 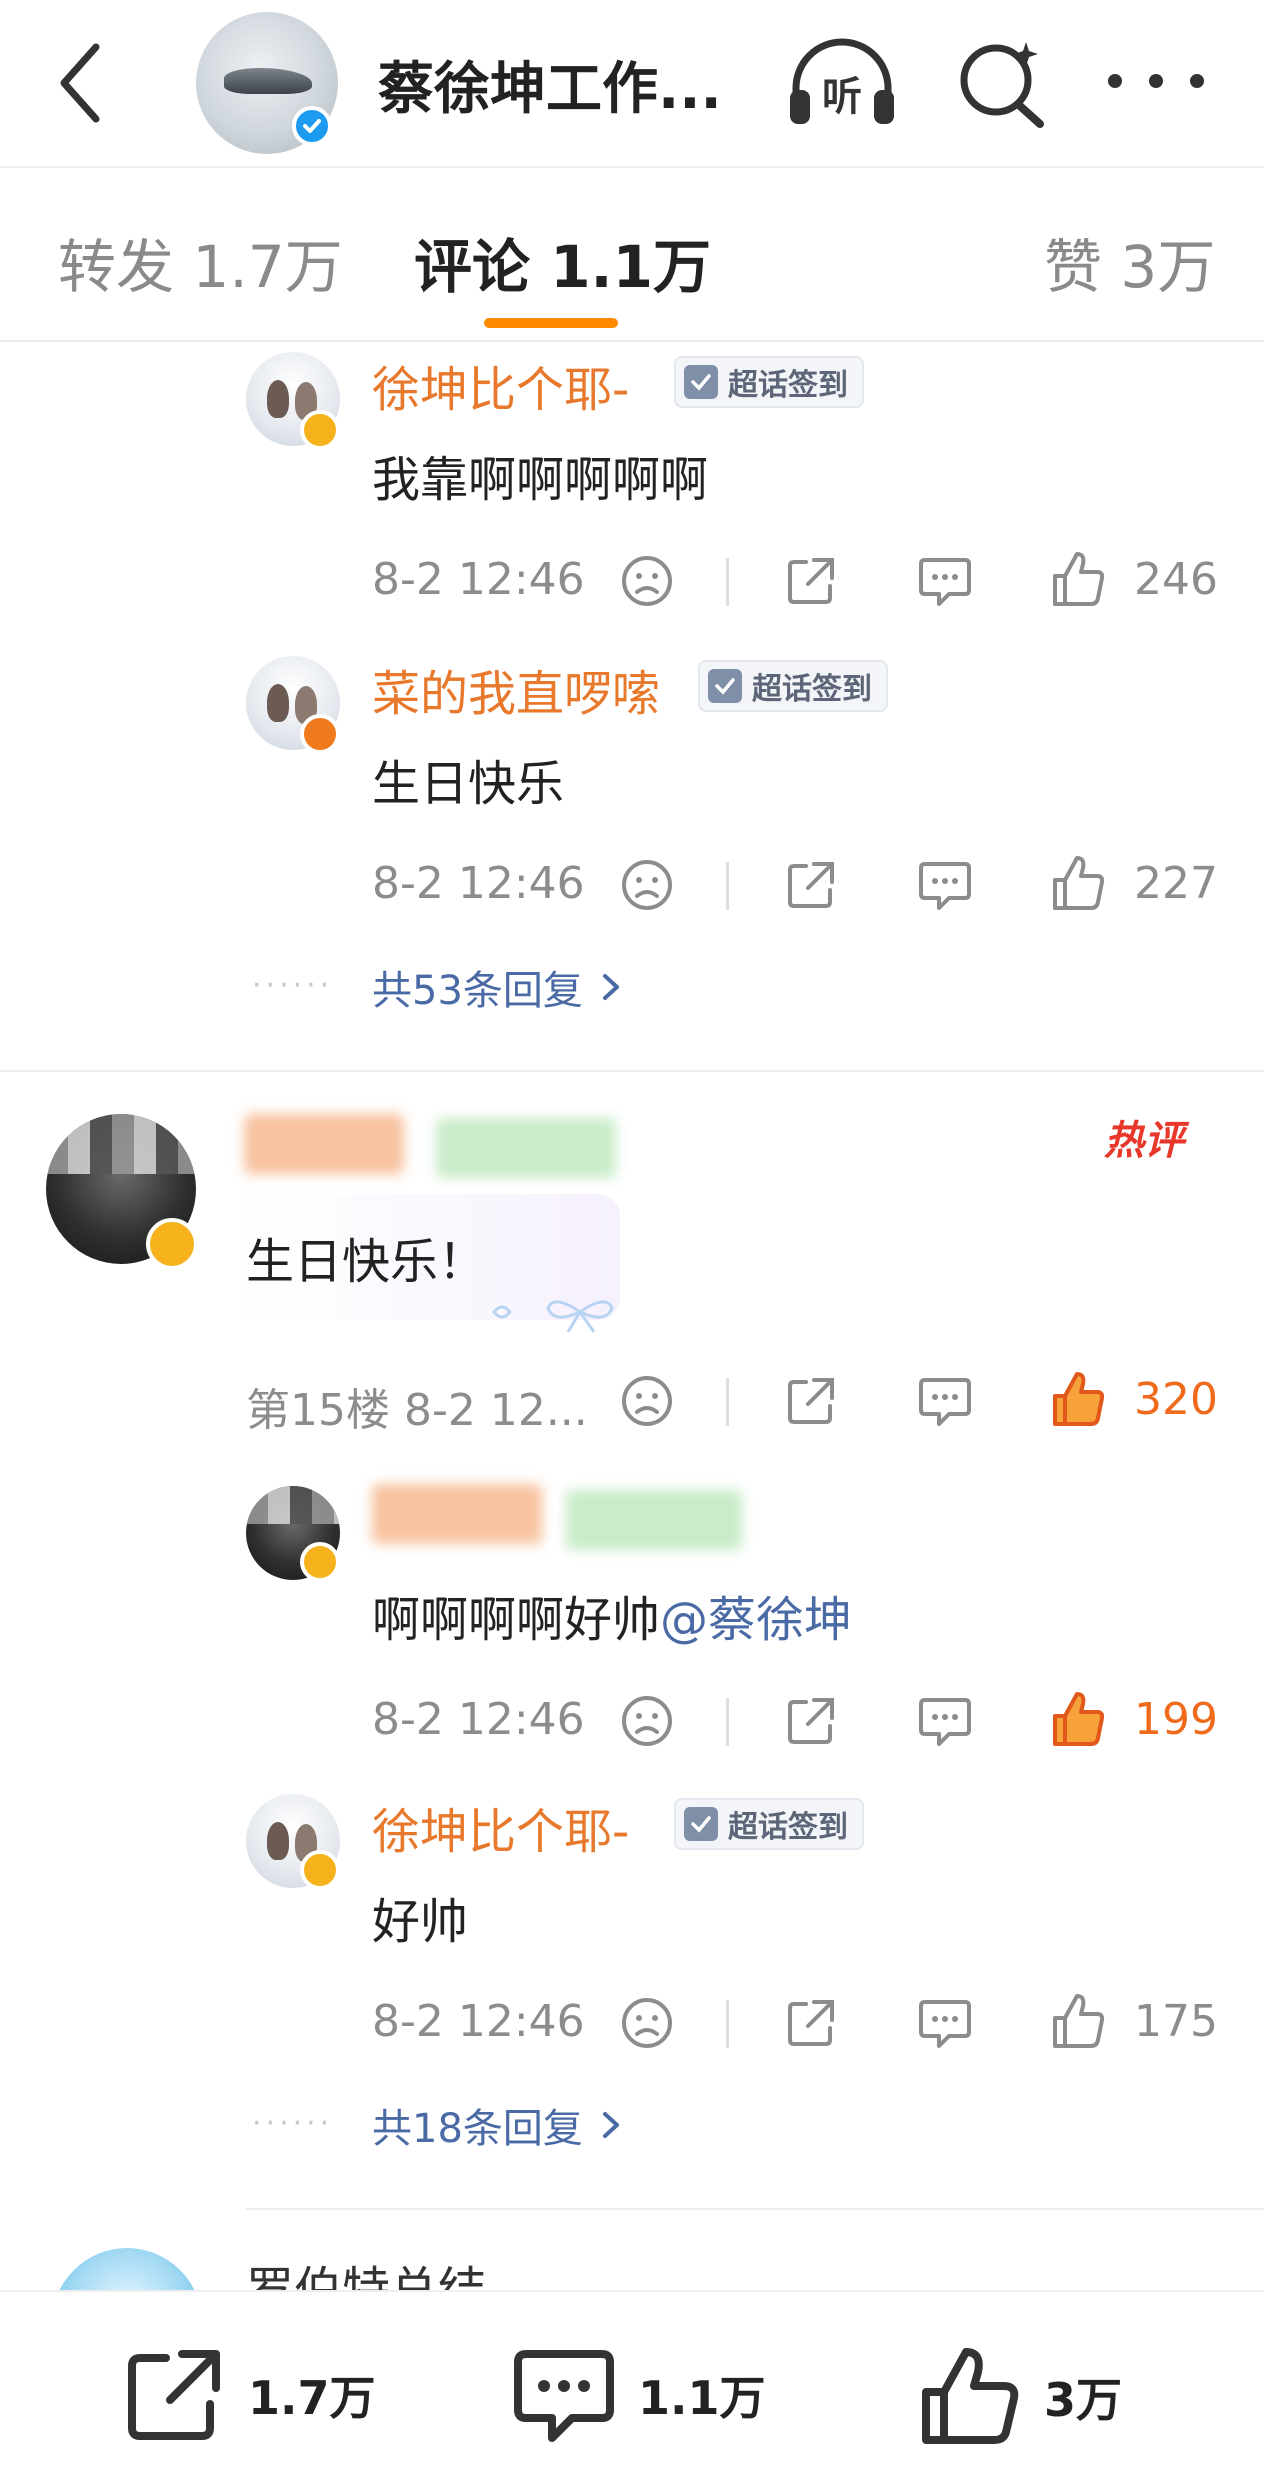 What do you see at coordinates (200, 262) in the screenshot?
I see `tab-reposts: 转发 1.7万` at bounding box center [200, 262].